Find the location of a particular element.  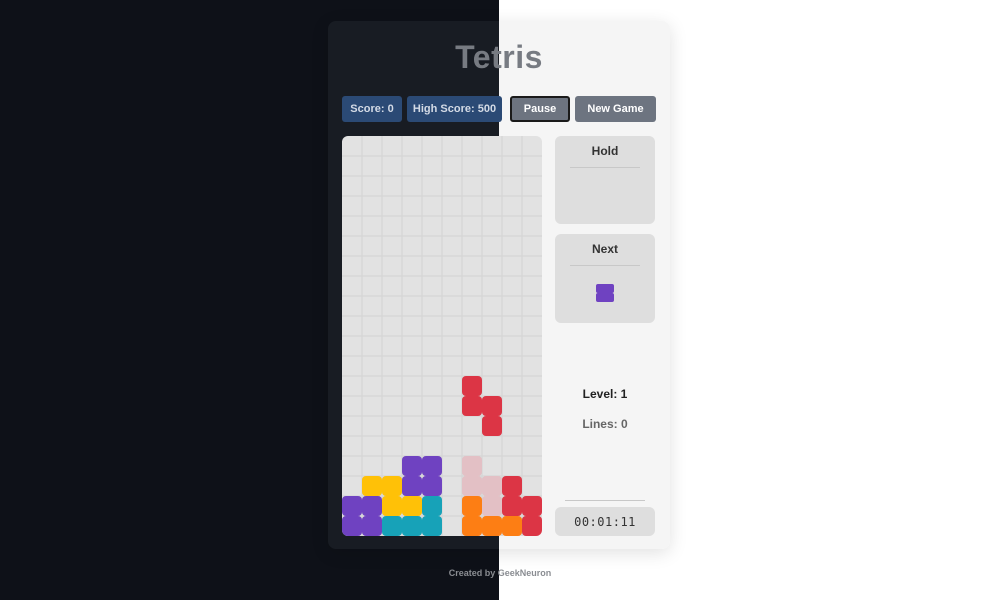

timer-divider is located at coordinates (605, 500).